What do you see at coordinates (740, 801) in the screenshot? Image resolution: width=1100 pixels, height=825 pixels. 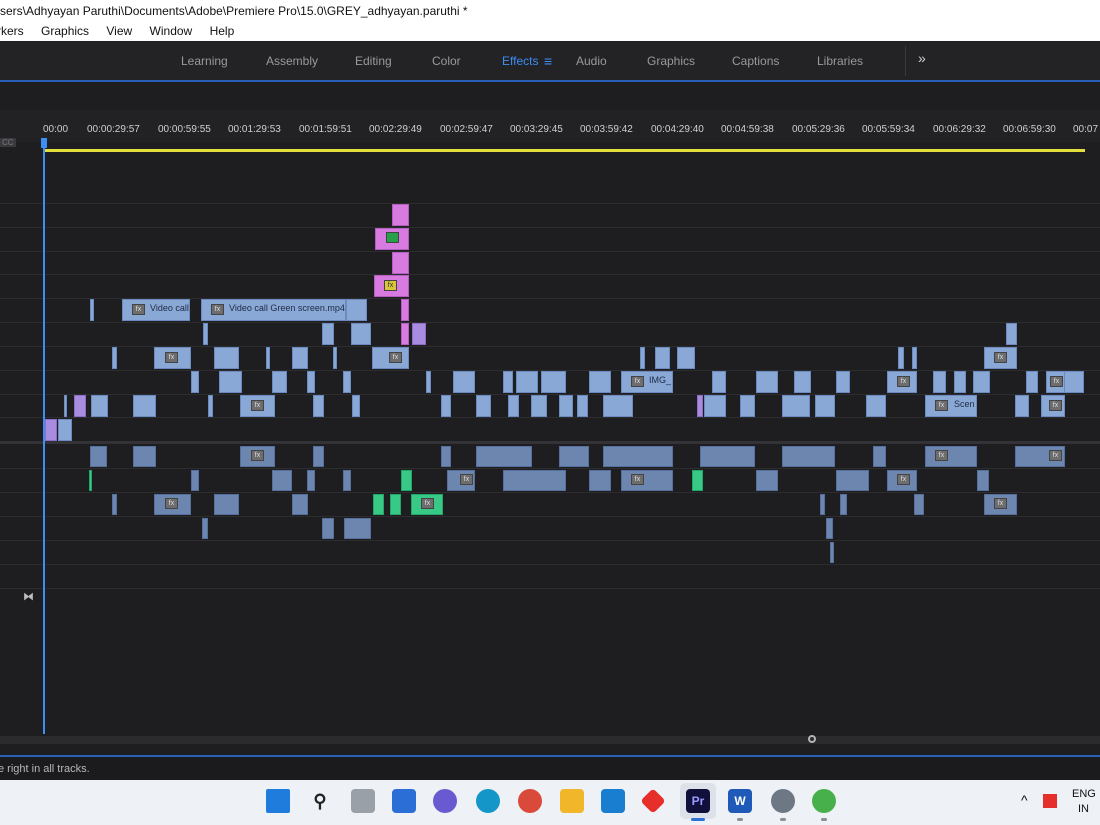 I see `word-icon: W` at bounding box center [740, 801].